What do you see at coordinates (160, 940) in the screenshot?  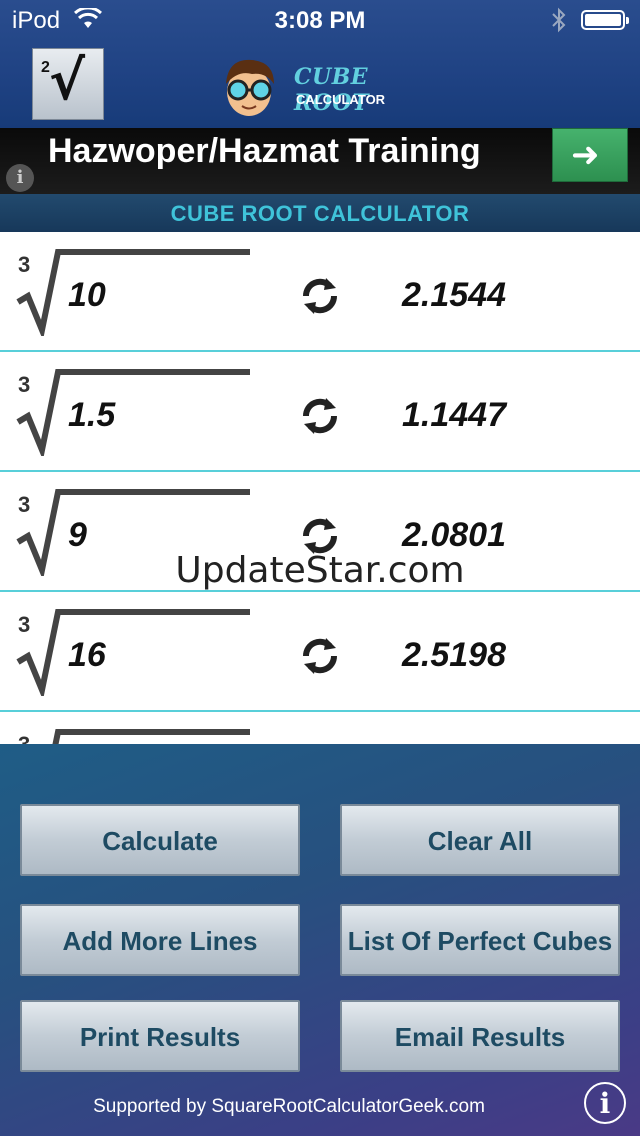 I see `add-more-lines-button: Add More Lines` at bounding box center [160, 940].